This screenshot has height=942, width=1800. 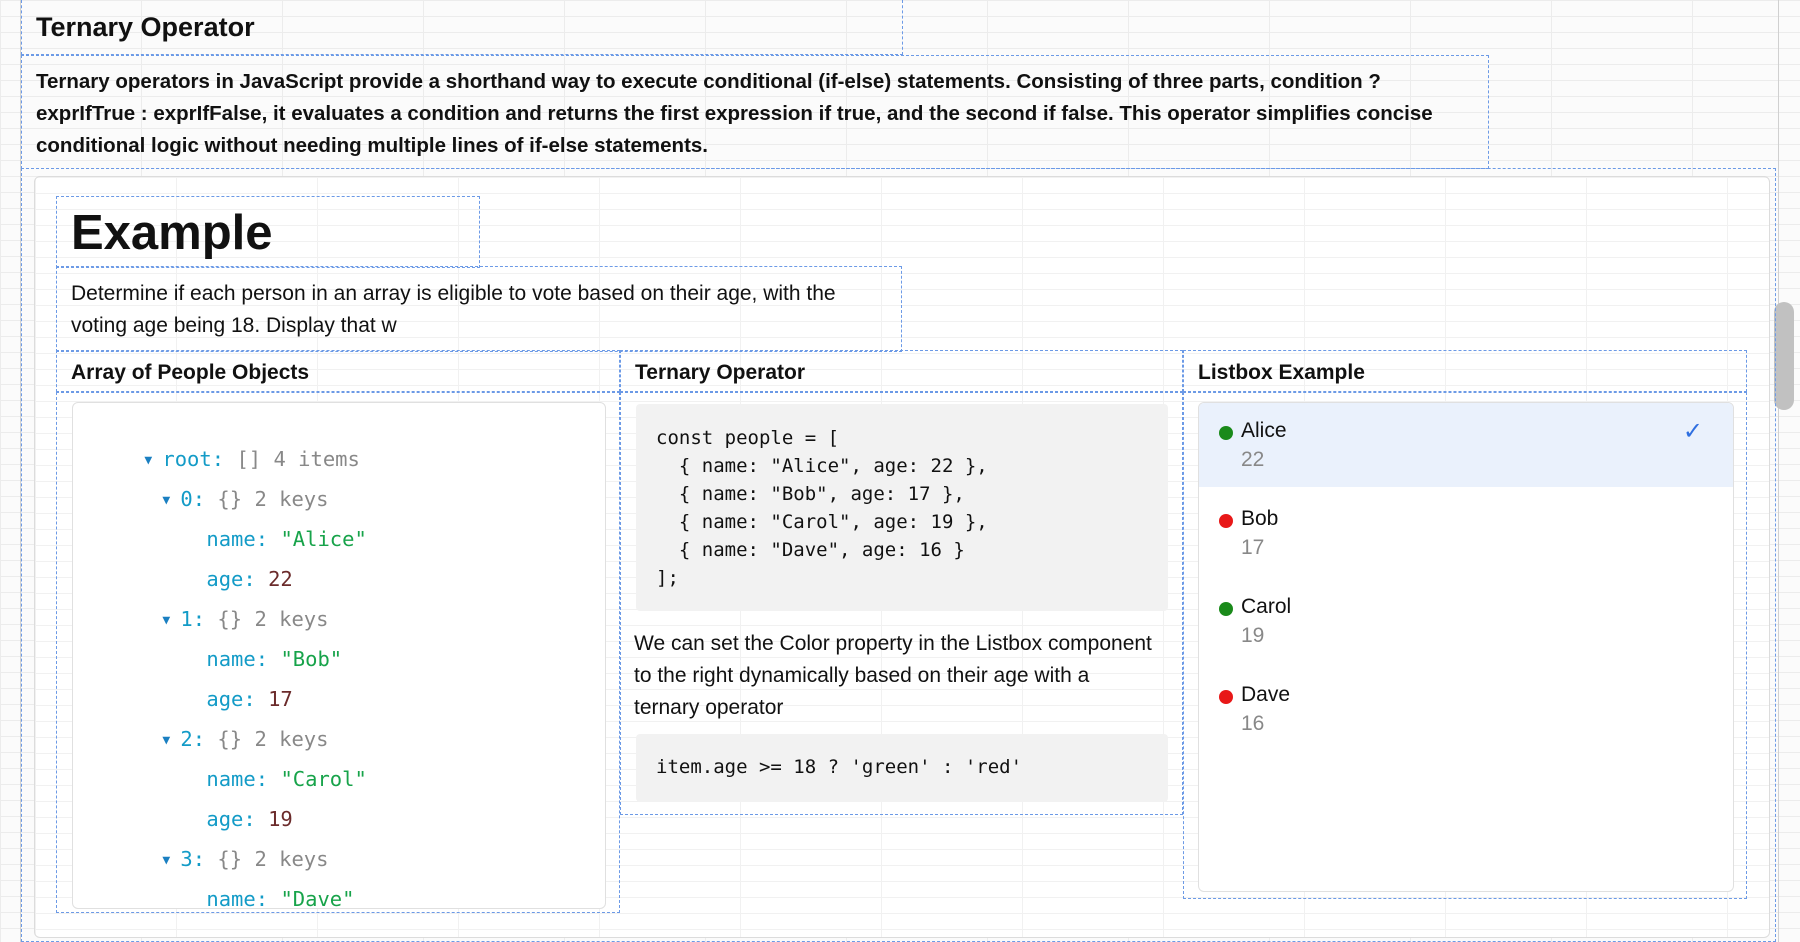 What do you see at coordinates (1266, 606) in the screenshot?
I see `listbox-item-name: Carol` at bounding box center [1266, 606].